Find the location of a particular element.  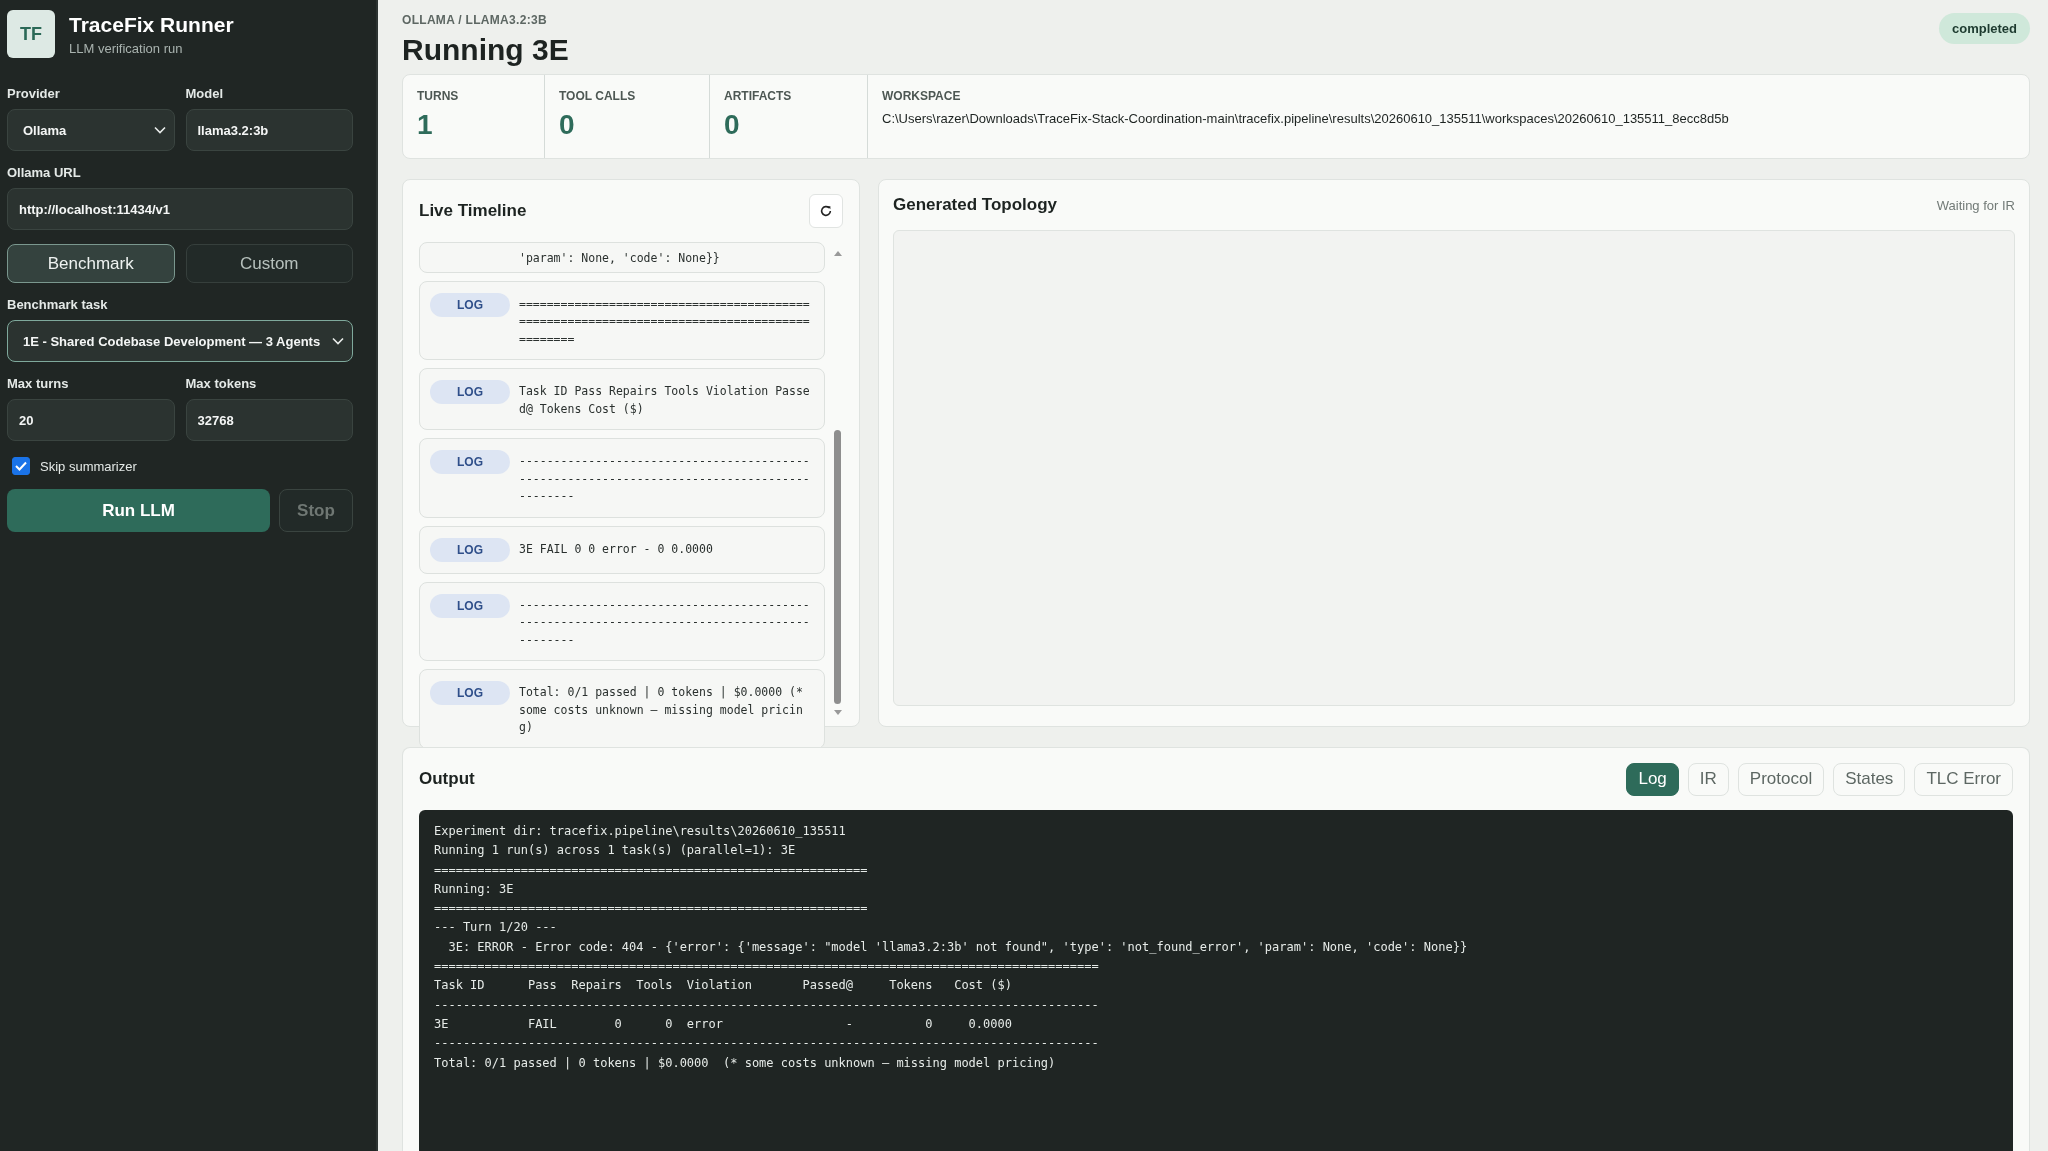

stat-label: ARTIFACTS is located at coordinates (758, 96).